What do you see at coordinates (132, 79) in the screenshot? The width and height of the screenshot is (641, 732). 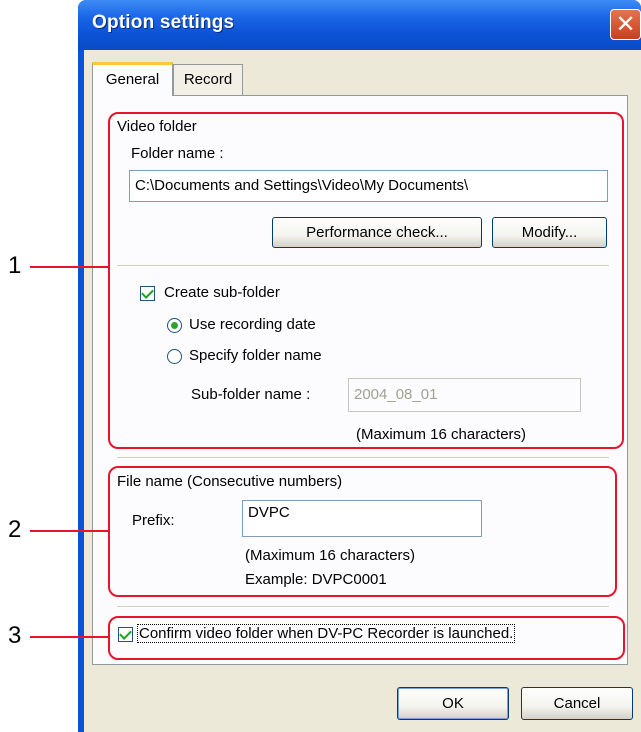 I see `tab-general: General` at bounding box center [132, 79].